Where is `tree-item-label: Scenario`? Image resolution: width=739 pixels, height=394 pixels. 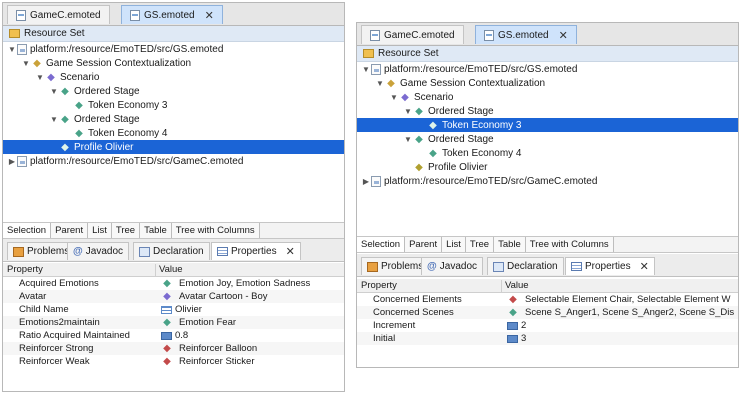
tree-item-label: Scenario is located at coordinates (80, 77).